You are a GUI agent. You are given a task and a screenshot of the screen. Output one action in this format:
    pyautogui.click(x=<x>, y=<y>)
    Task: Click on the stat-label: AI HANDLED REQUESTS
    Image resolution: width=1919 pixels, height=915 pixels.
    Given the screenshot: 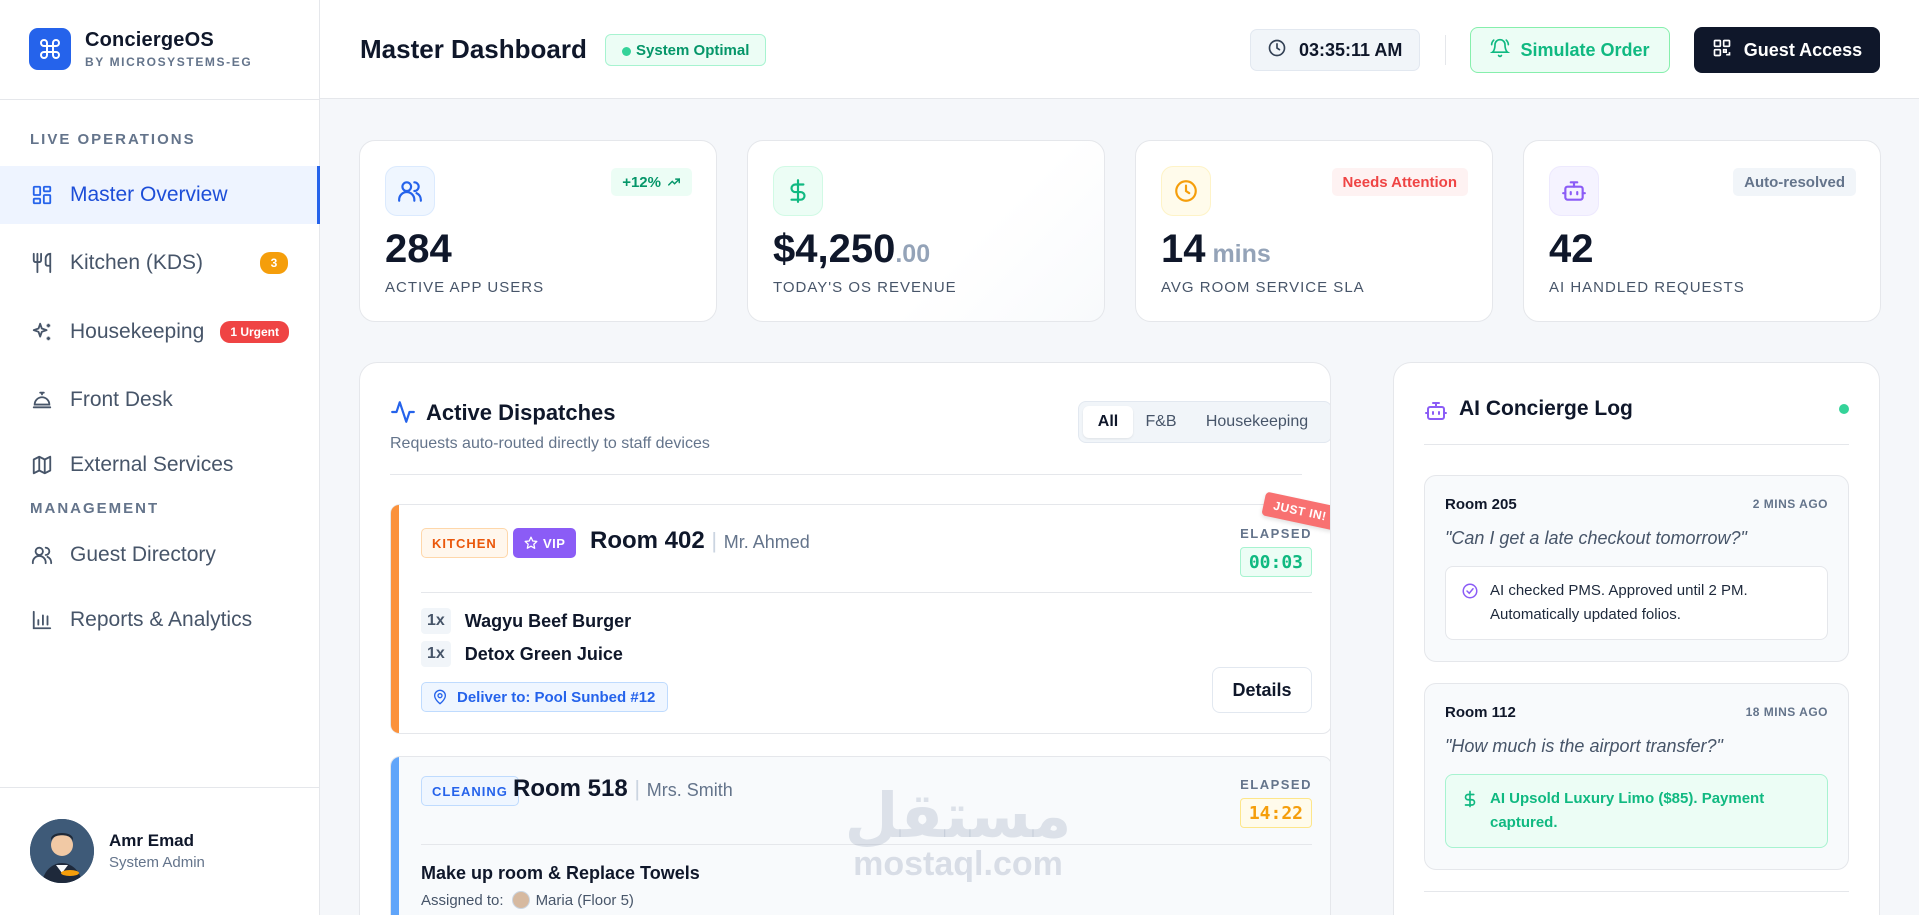 What is the action you would take?
    pyautogui.click(x=1647, y=287)
    